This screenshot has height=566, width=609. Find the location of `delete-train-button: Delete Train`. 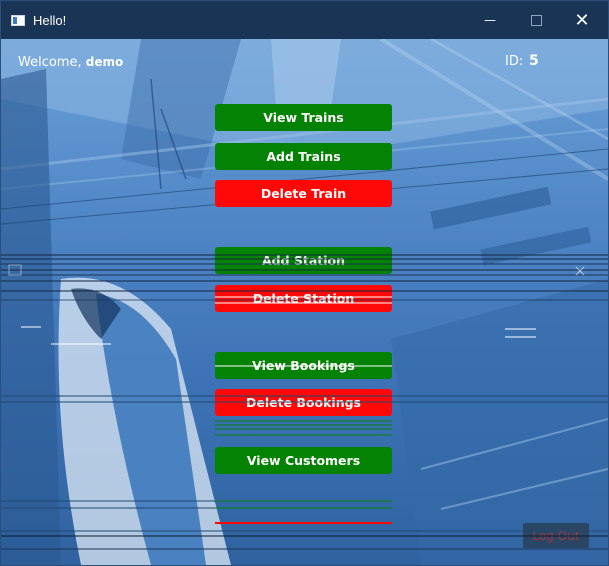

delete-train-button: Delete Train is located at coordinates (303, 193).